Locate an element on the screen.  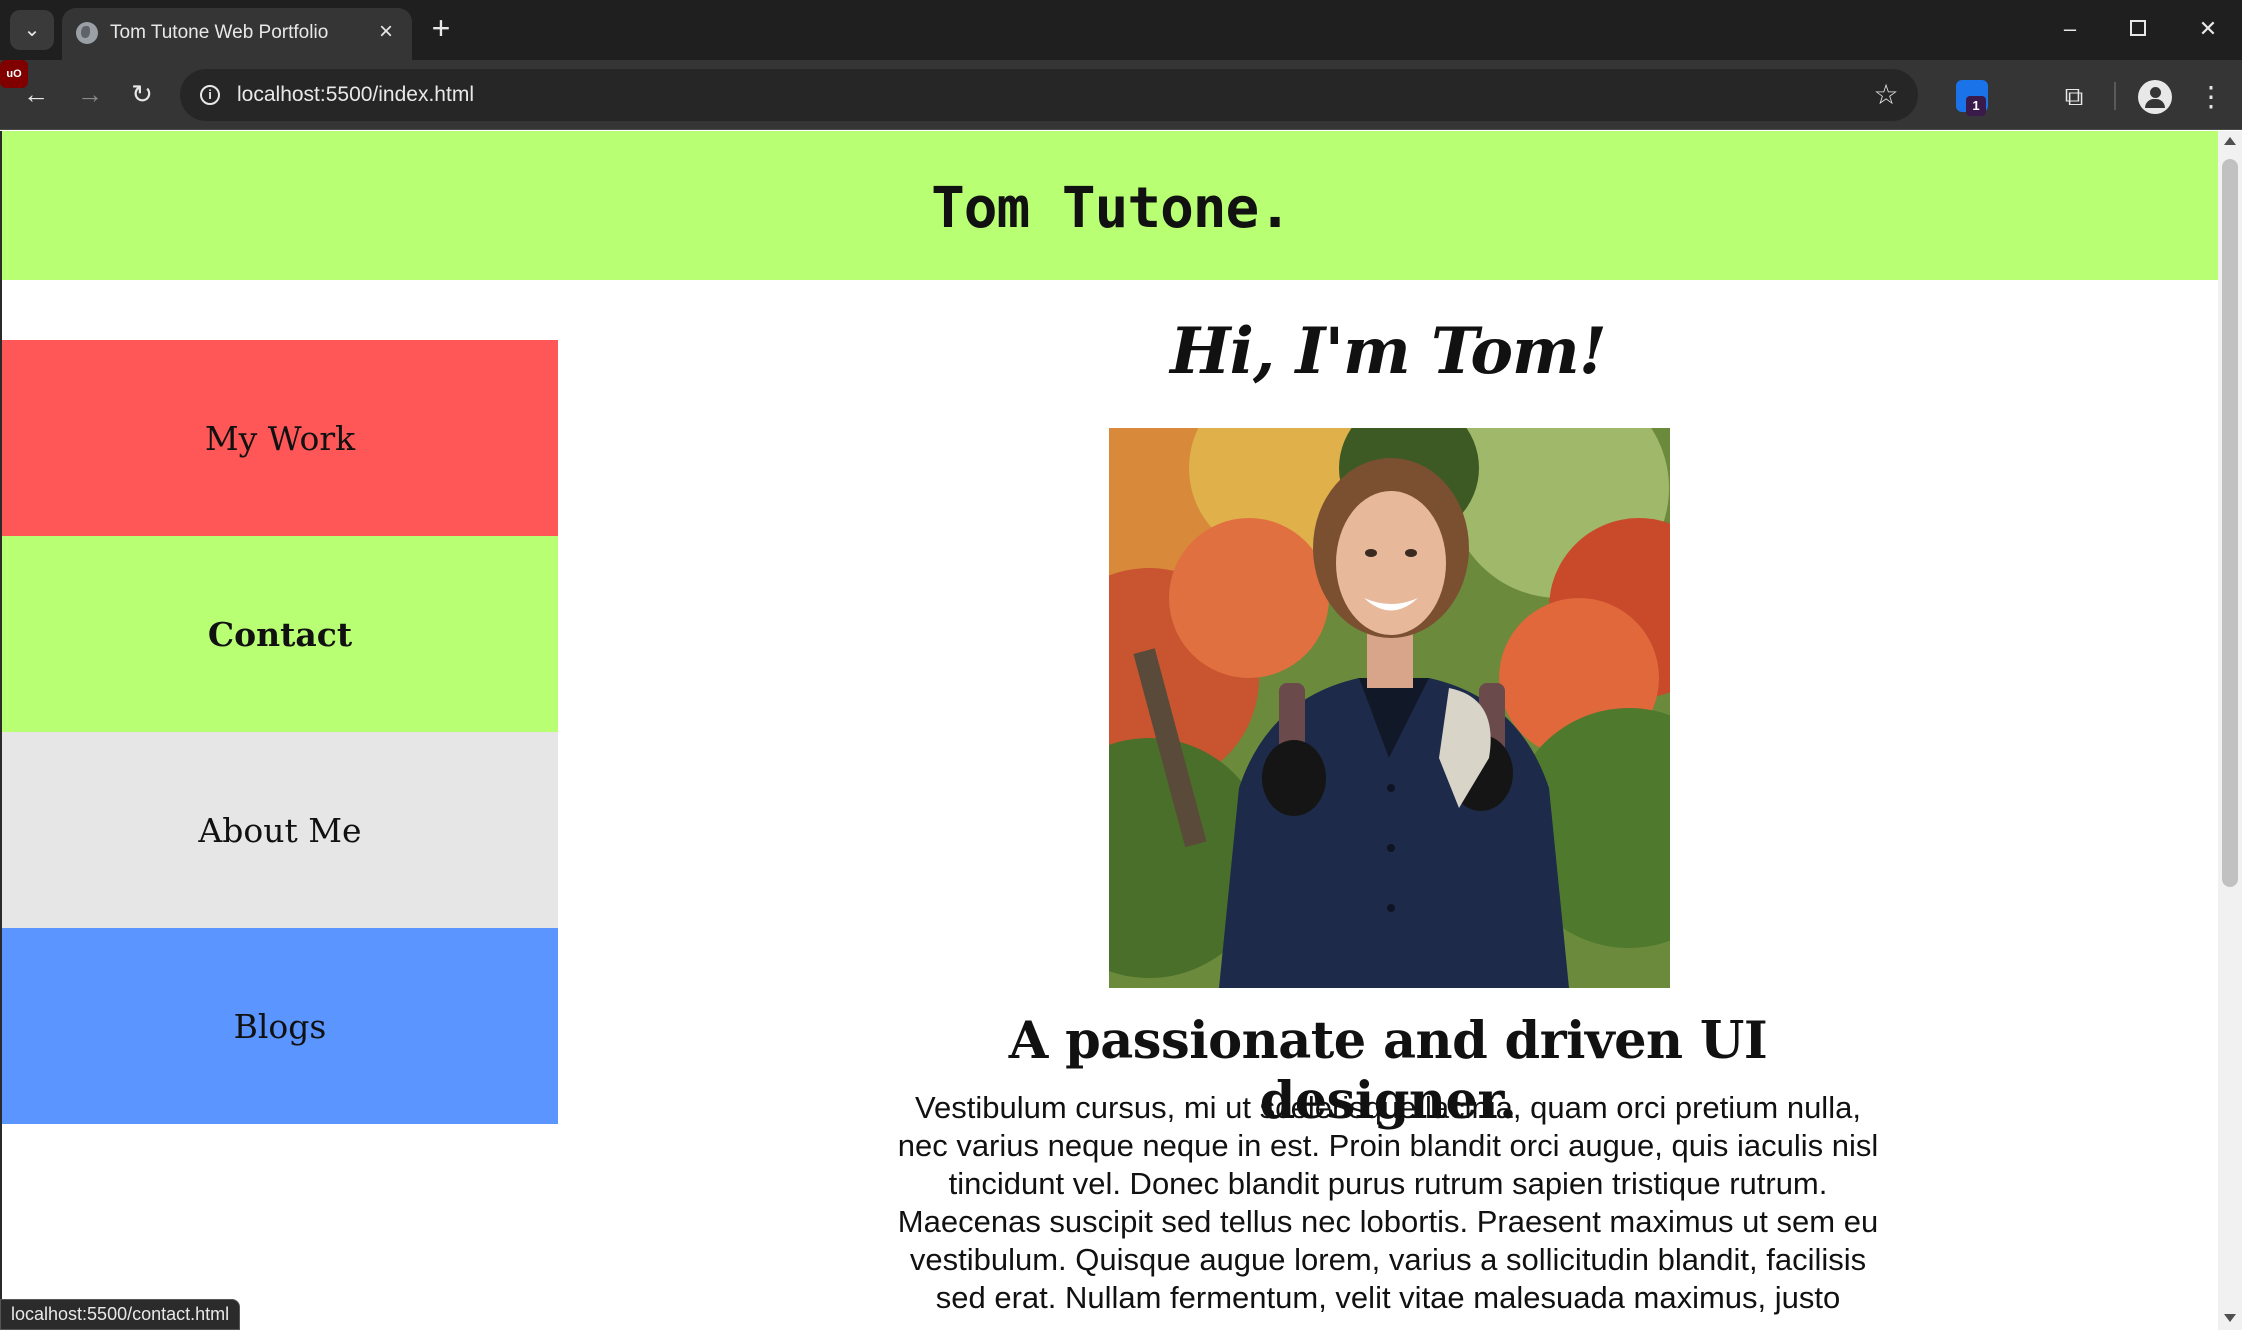
profile-avatar-icon is located at coordinates (2155, 97).